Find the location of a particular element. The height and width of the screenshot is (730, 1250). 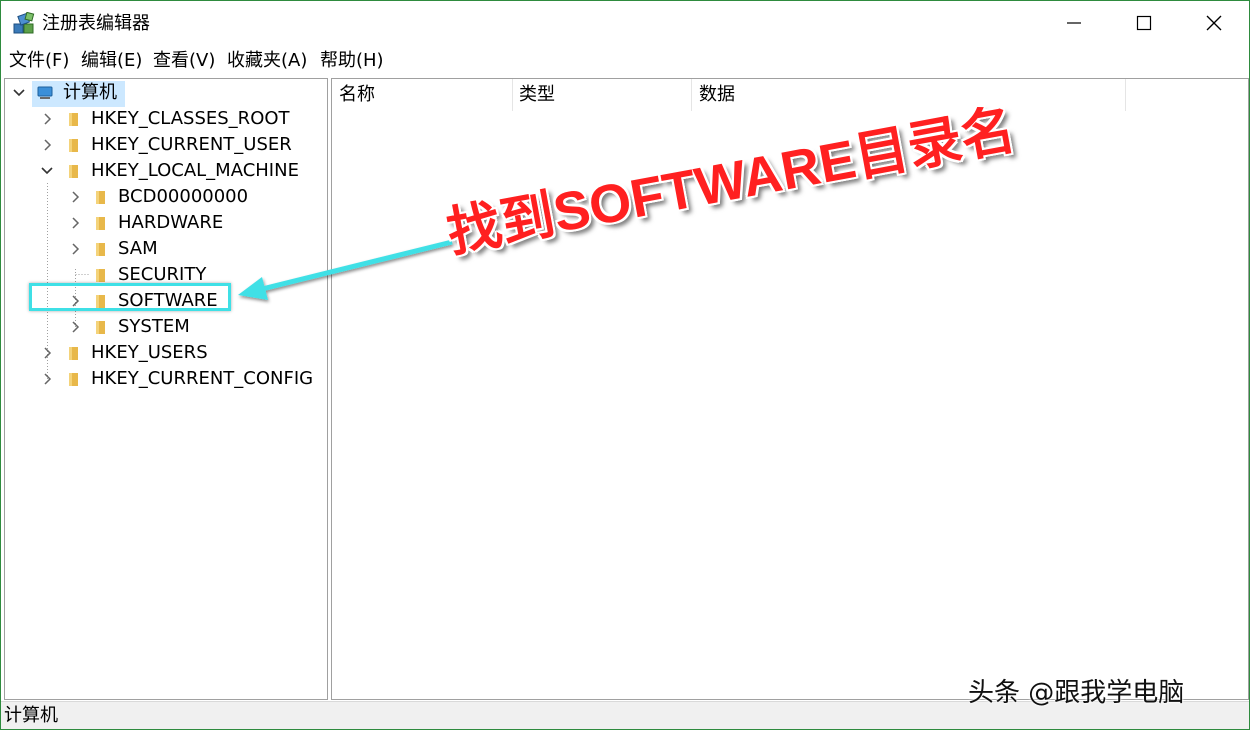

tree-node-label: HKEY_CURRENT_USER is located at coordinates (191, 144).